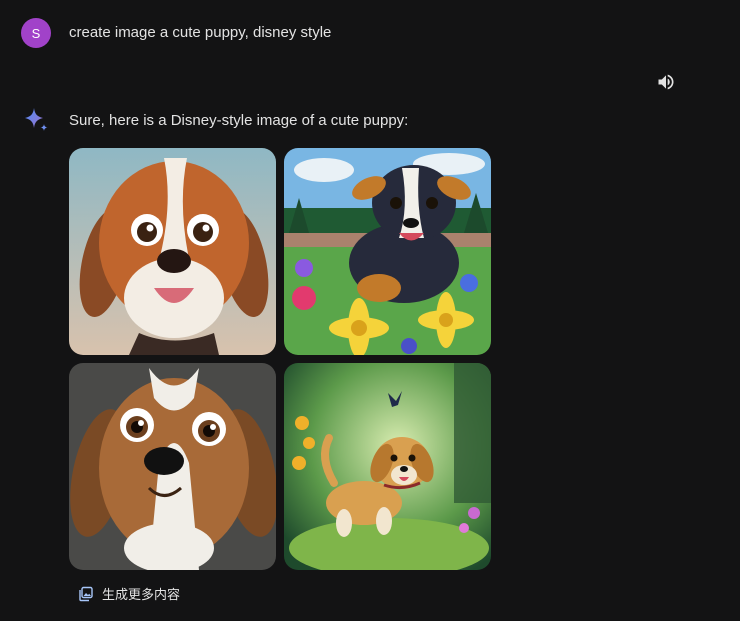 The image size is (740, 621). What do you see at coordinates (86, 593) in the screenshot?
I see `image-stack-icon` at bounding box center [86, 593].